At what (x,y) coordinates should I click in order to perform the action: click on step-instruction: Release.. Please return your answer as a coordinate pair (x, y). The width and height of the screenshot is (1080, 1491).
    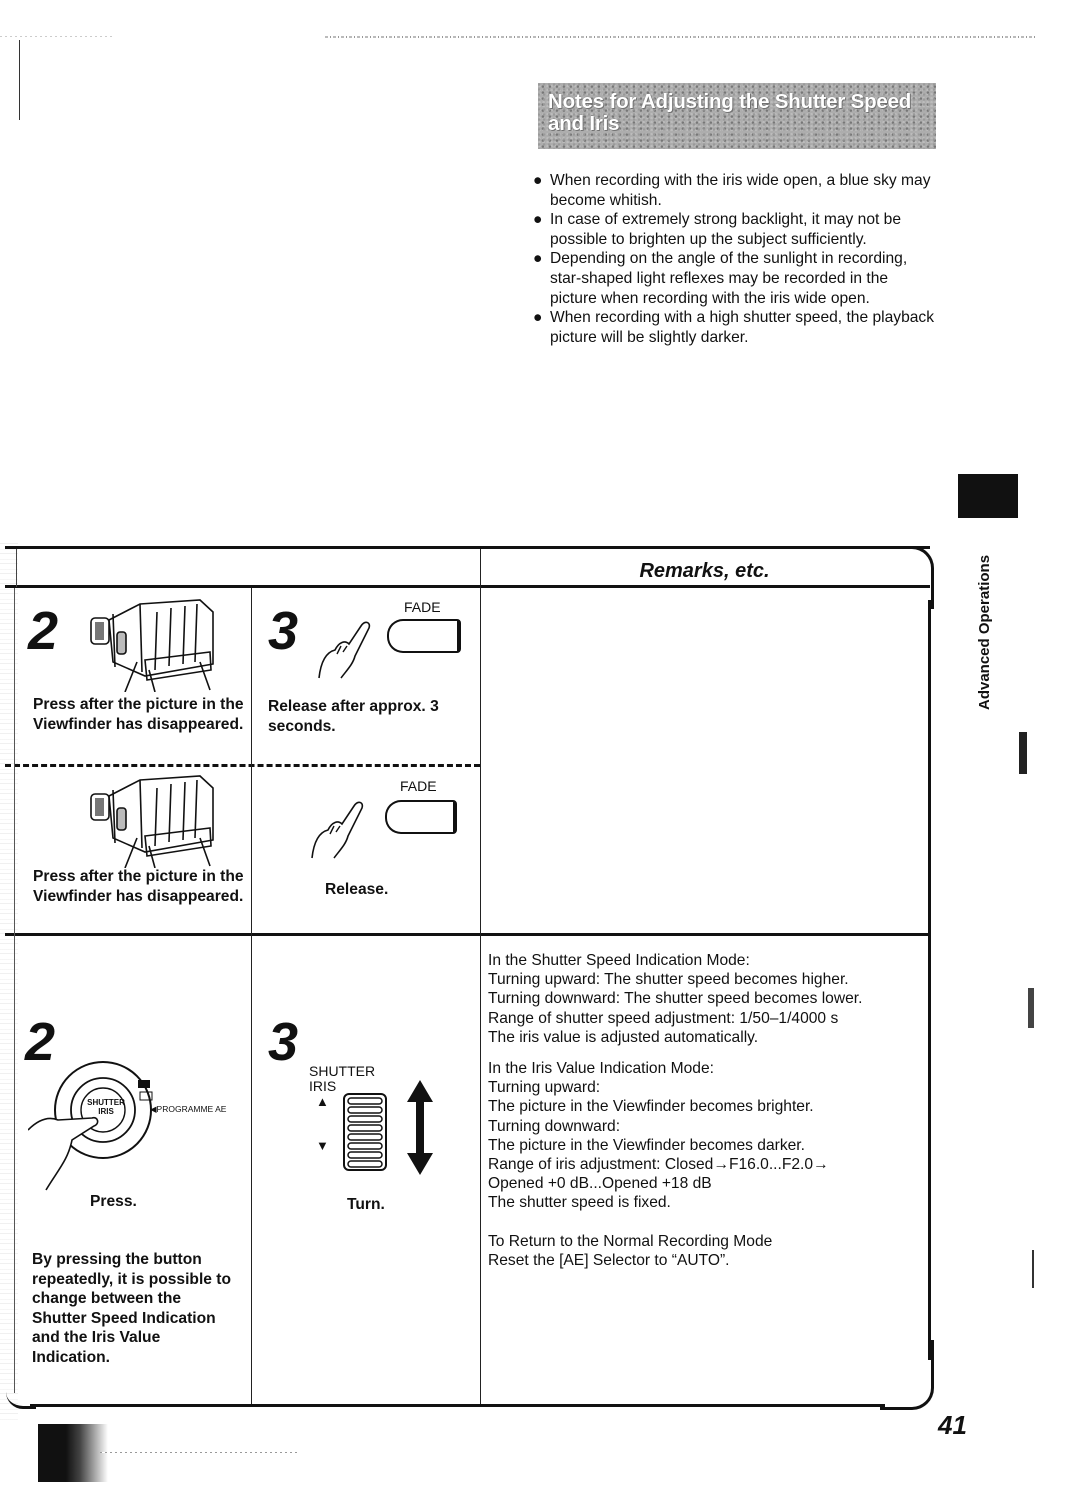
    Looking at the image, I should click on (357, 889).